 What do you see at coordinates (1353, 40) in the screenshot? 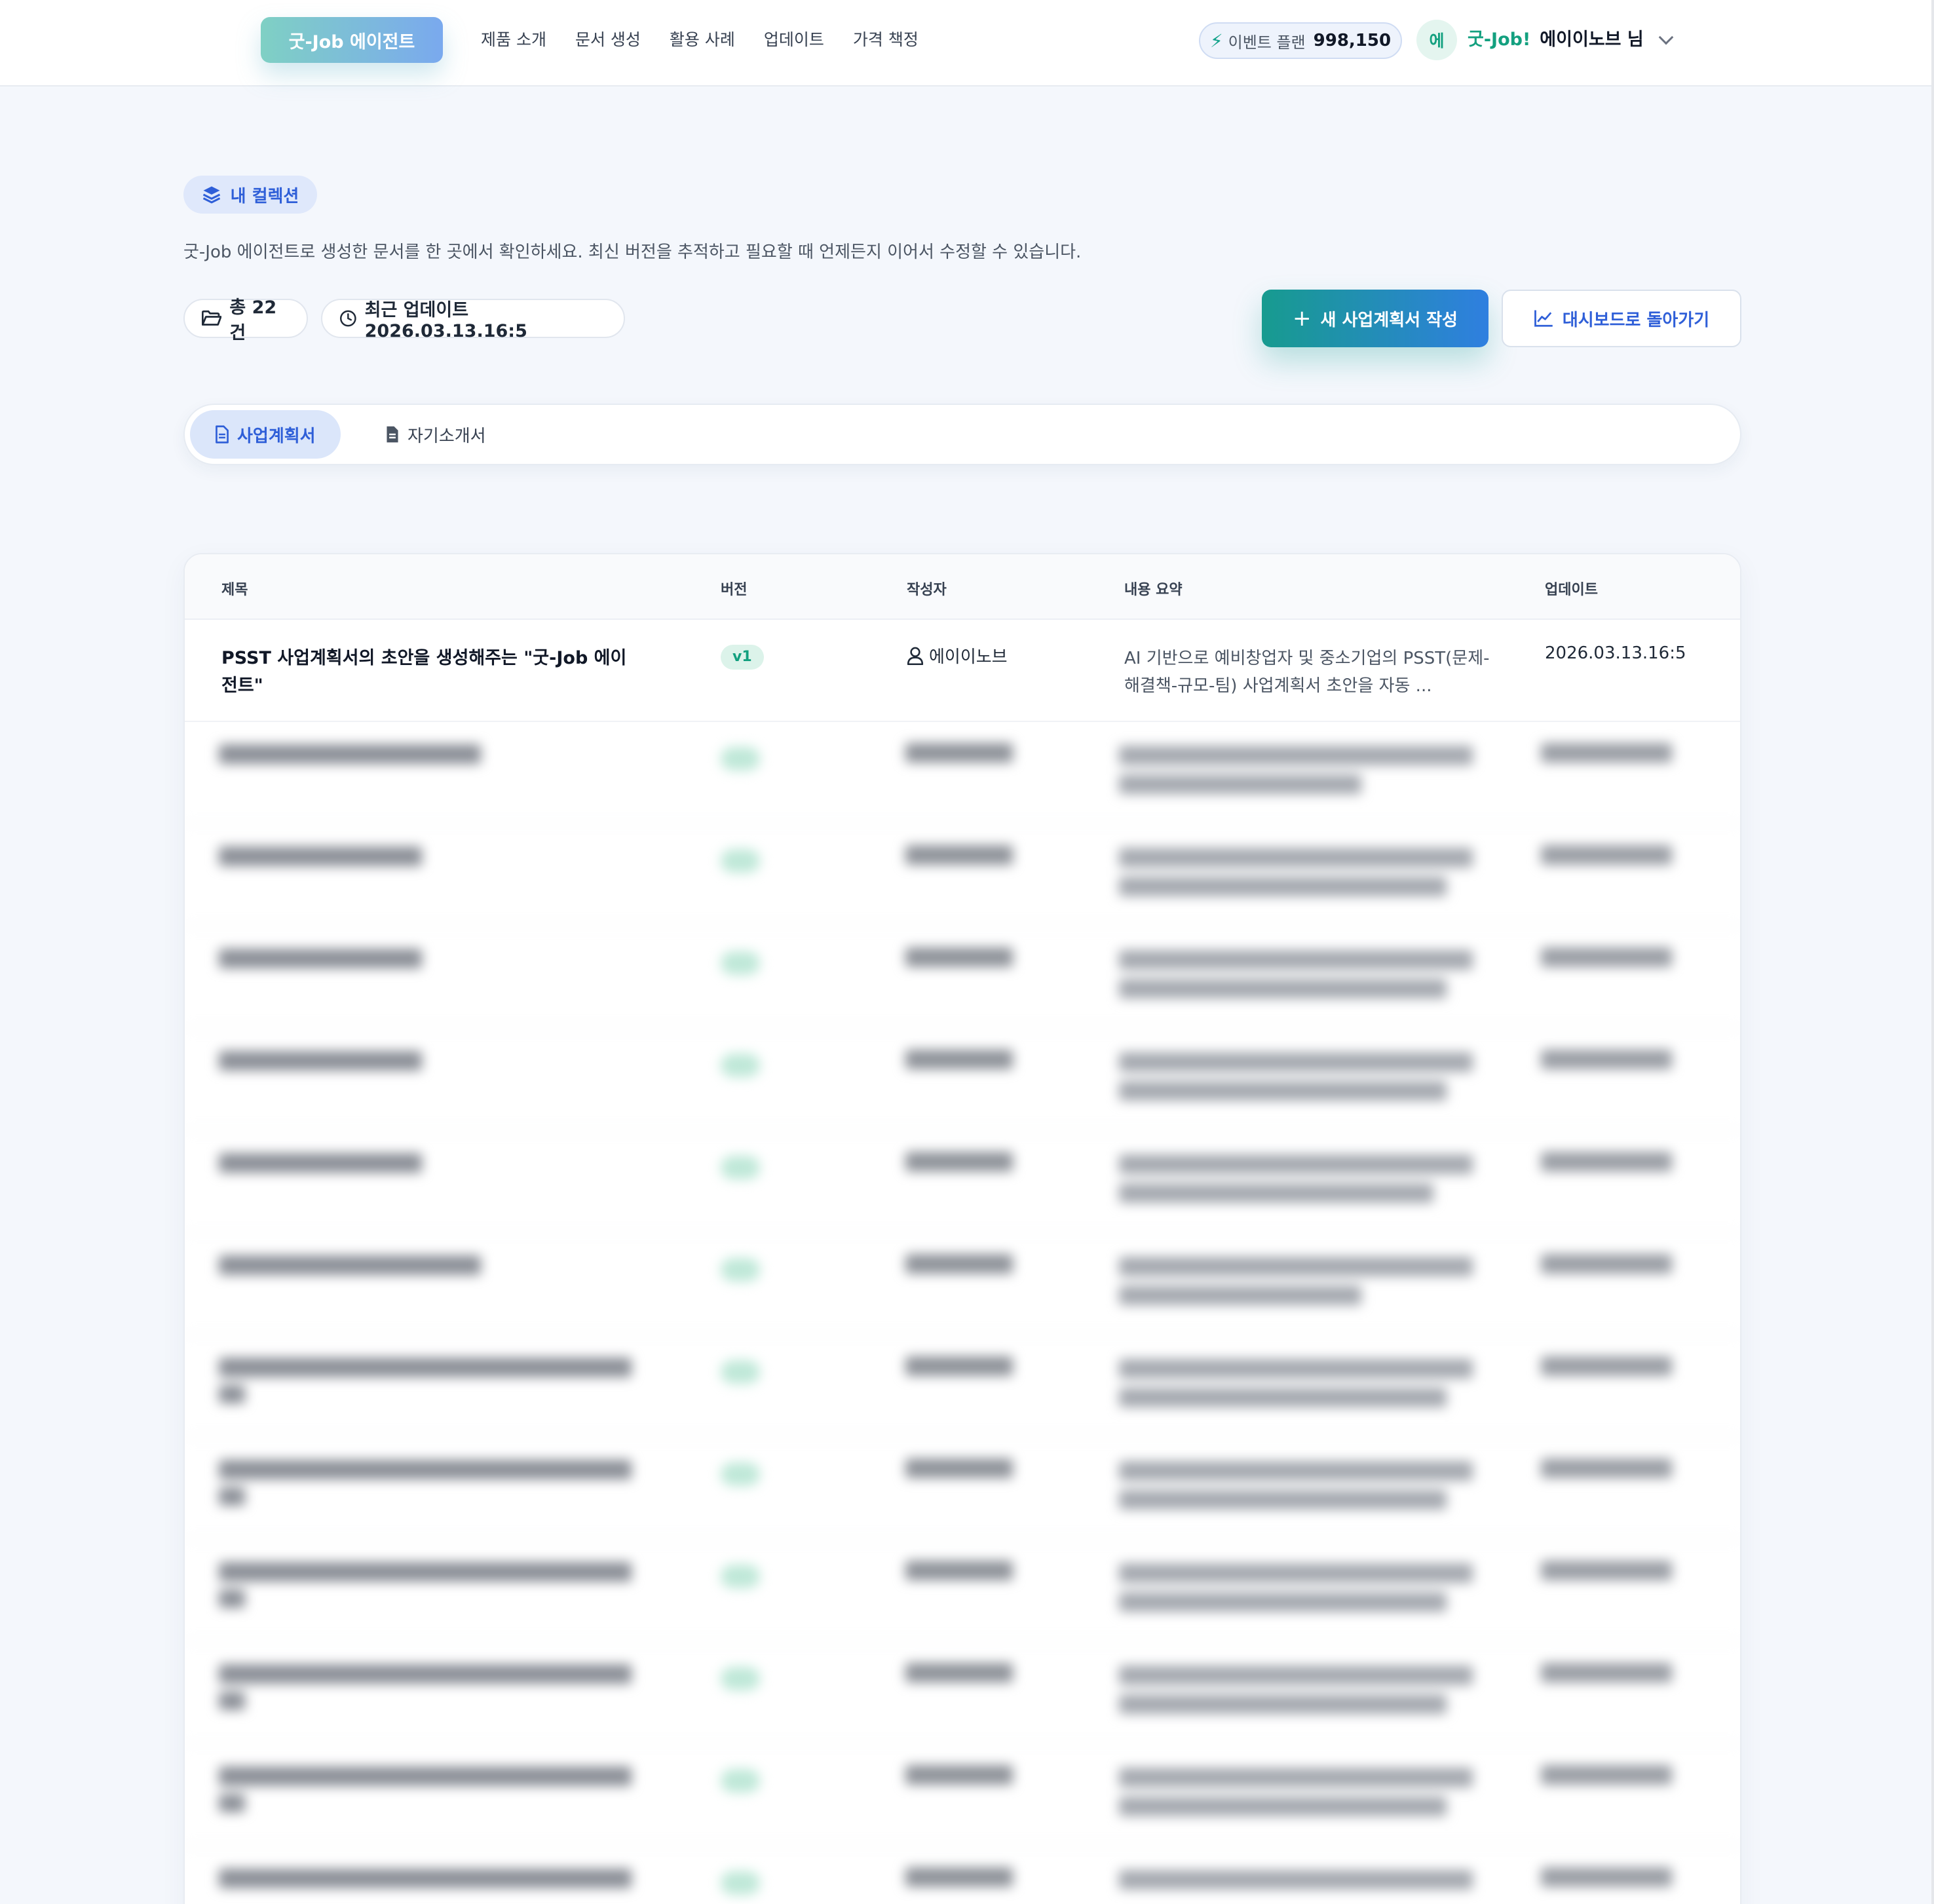
I see `plan-value: 998,150` at bounding box center [1353, 40].